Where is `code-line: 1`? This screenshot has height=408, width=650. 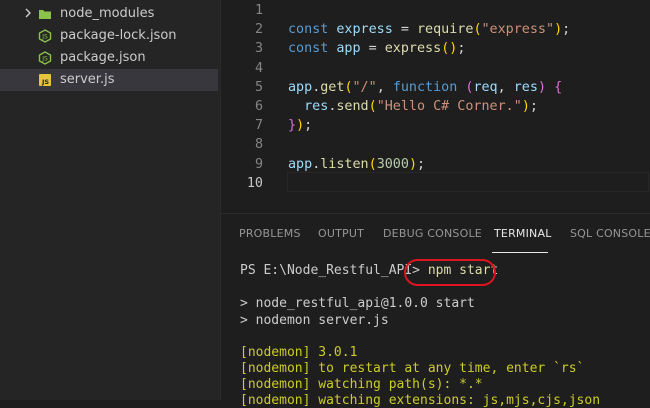
code-line: 1 is located at coordinates (435, 11).